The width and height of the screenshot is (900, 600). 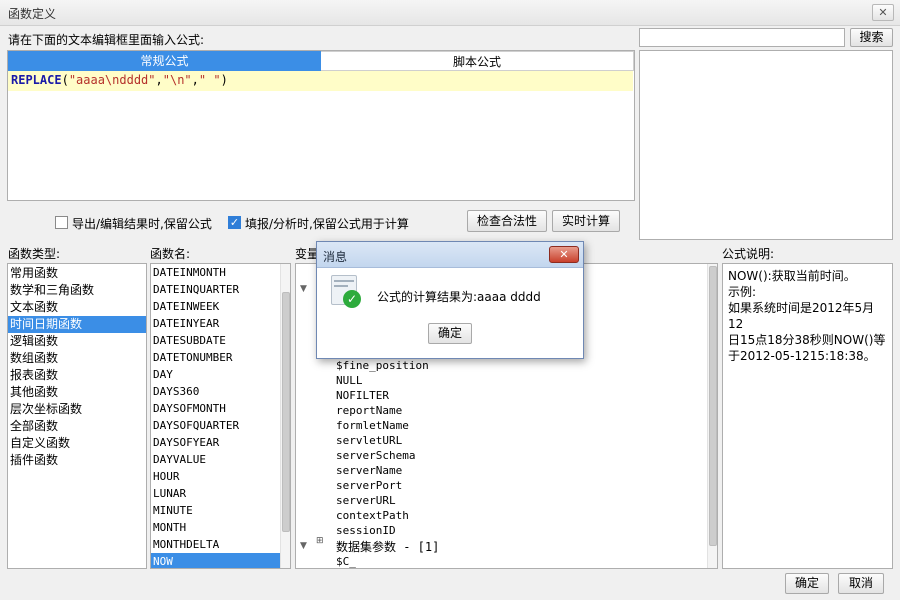 What do you see at coordinates (366, 500) in the screenshot?
I see `variable-item: serverURL` at bounding box center [366, 500].